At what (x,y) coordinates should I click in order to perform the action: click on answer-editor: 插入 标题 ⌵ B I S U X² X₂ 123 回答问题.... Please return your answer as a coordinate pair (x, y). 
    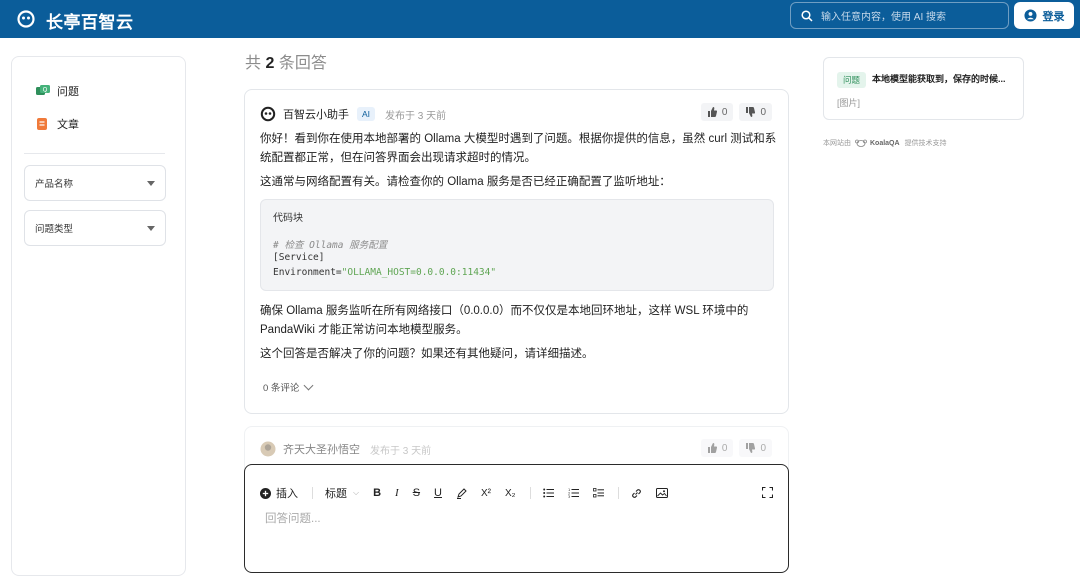
    Looking at the image, I should click on (516, 518).